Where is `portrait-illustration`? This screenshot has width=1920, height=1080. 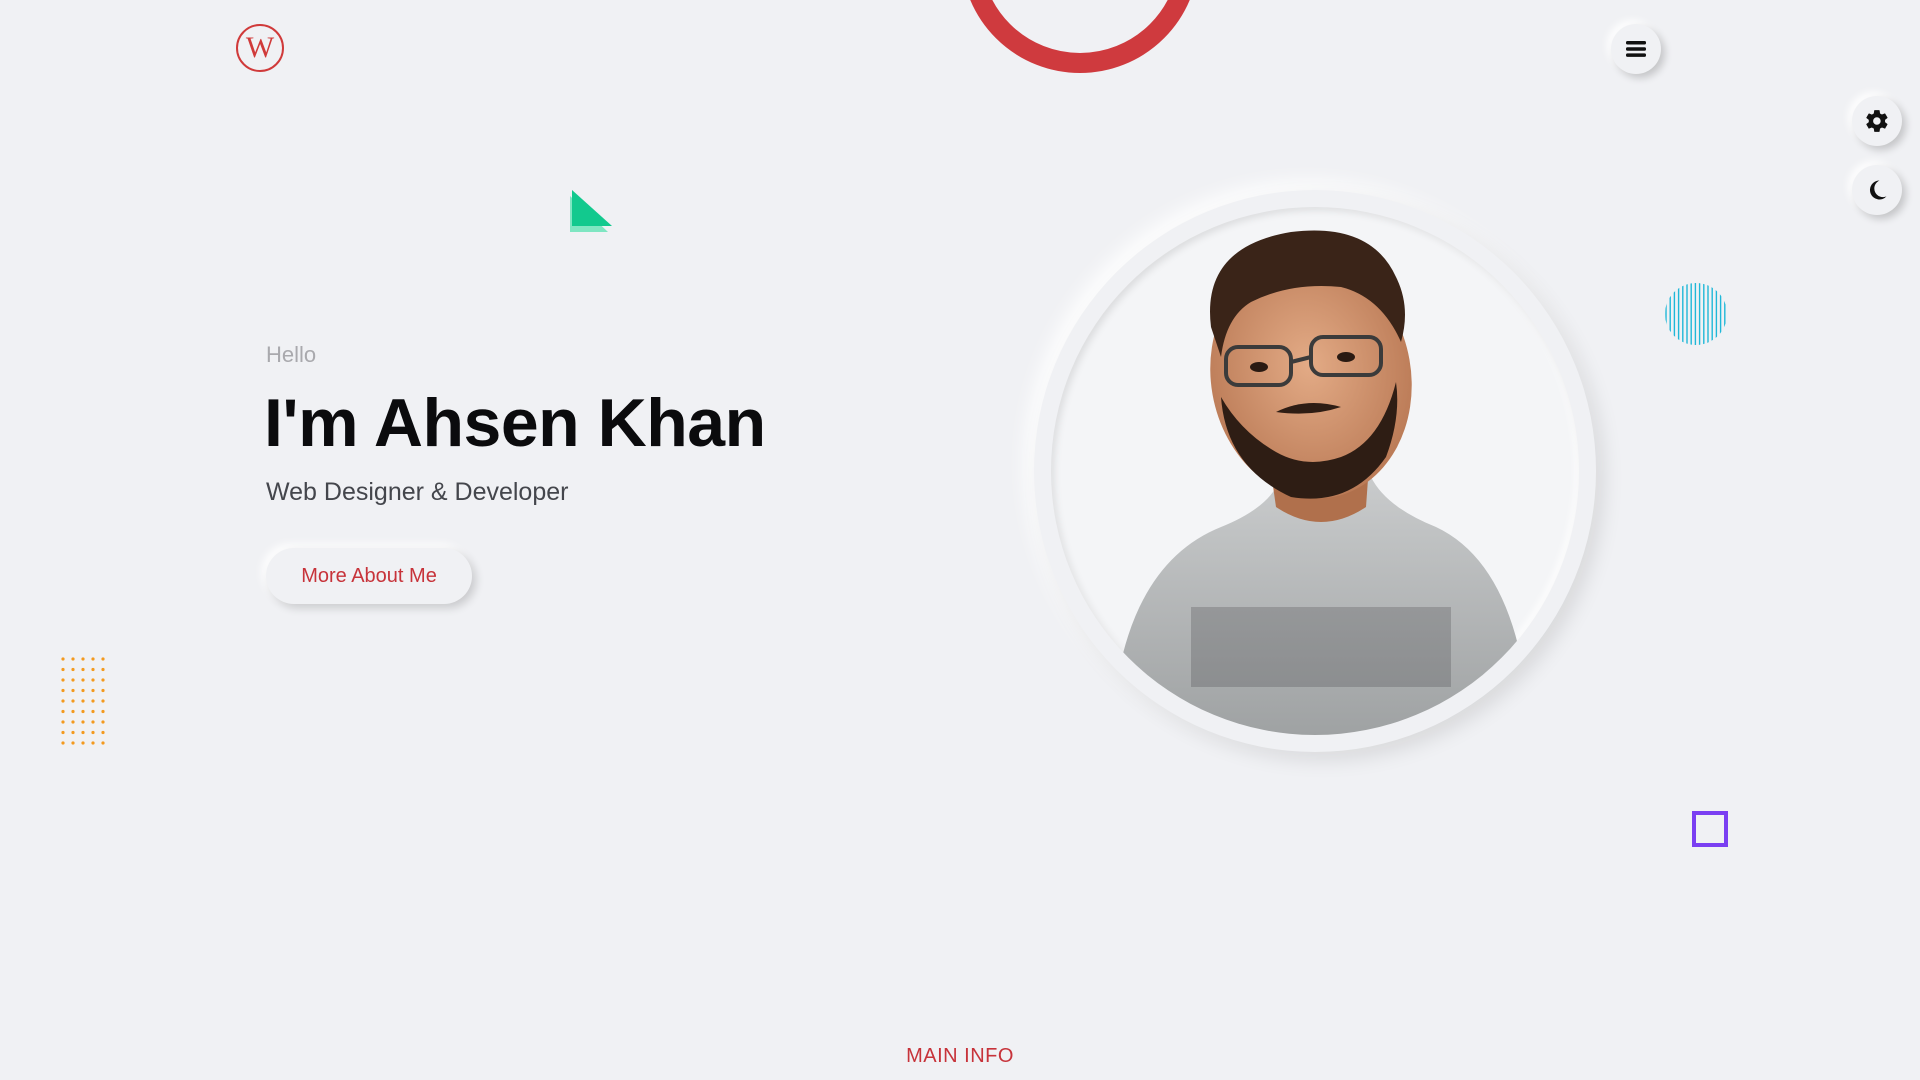 portrait-illustration is located at coordinates (1321, 482).